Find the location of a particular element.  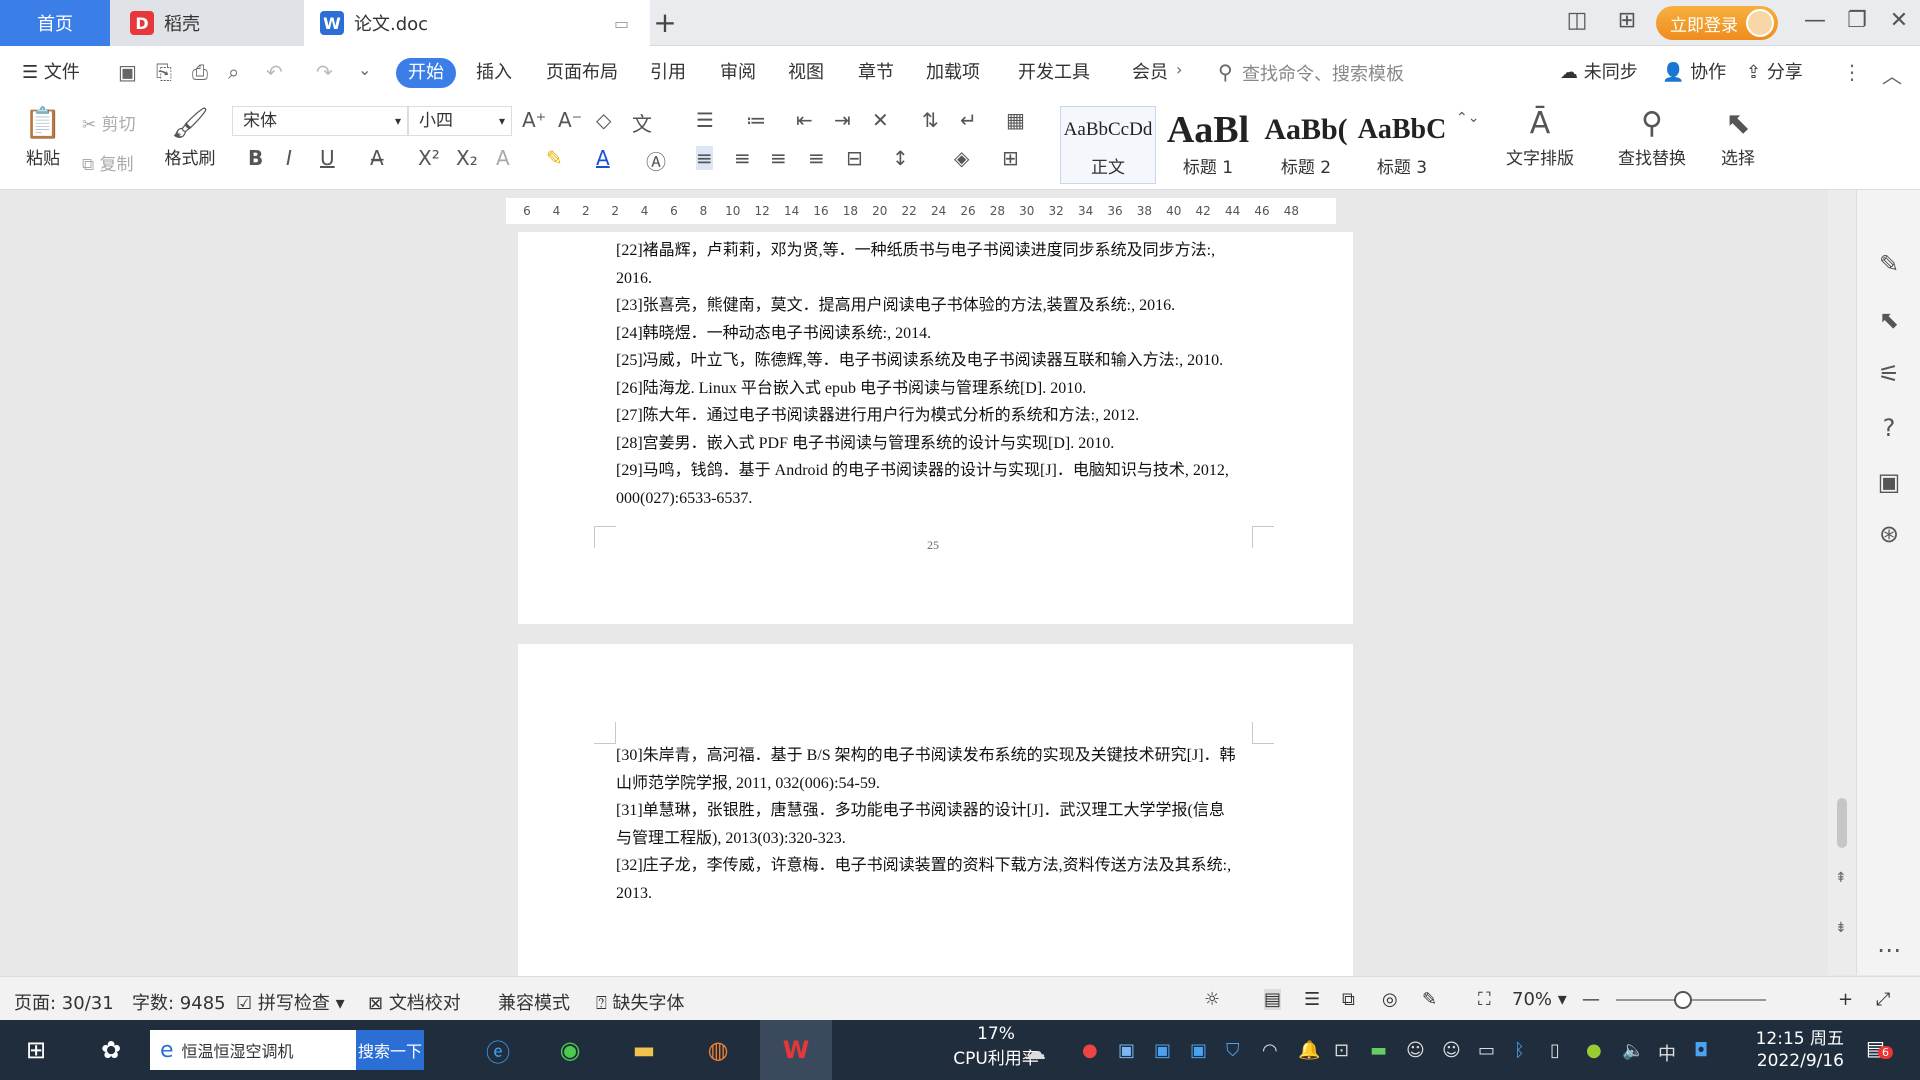

borders-icon: ⊞ is located at coordinates (1010, 158).